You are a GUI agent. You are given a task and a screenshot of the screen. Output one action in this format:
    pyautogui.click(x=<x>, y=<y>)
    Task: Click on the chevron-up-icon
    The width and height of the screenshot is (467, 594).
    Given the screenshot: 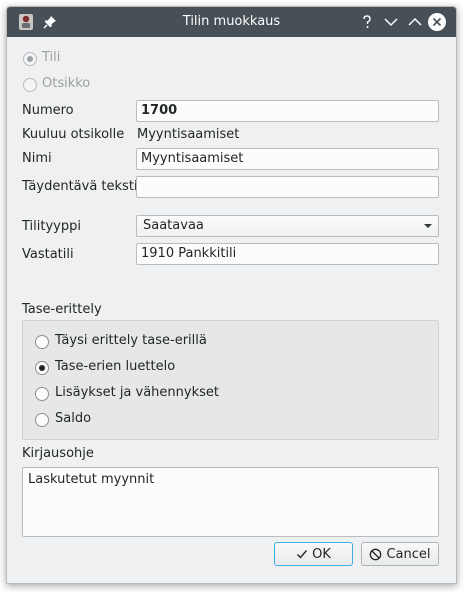 What is the action you would take?
    pyautogui.click(x=415, y=22)
    